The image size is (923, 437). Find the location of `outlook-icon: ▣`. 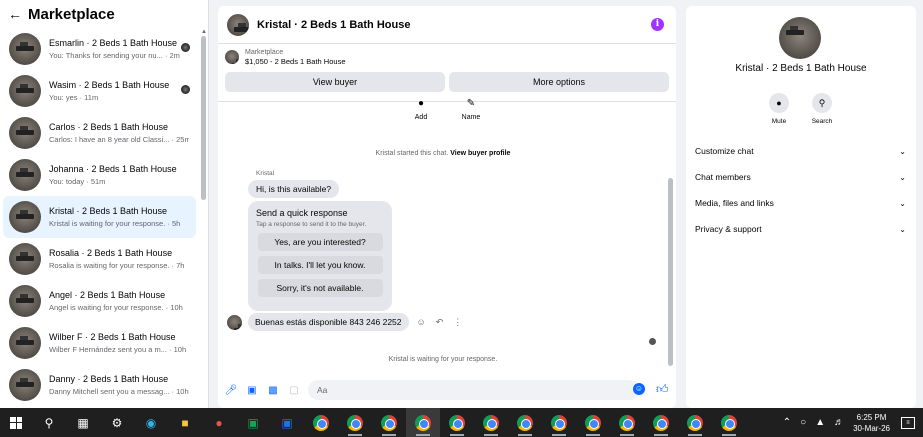

outlook-icon: ▣ is located at coordinates (287, 422).